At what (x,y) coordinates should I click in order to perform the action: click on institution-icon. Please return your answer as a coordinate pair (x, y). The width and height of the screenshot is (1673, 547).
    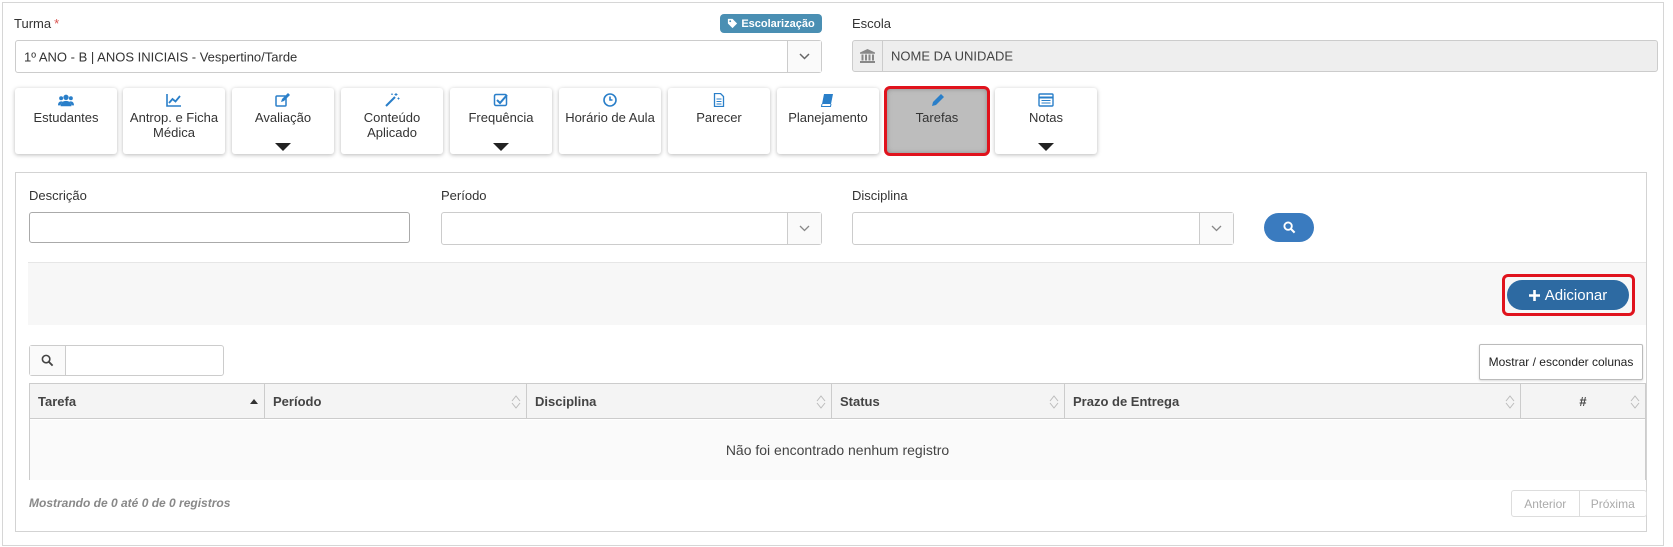
    Looking at the image, I should click on (868, 56).